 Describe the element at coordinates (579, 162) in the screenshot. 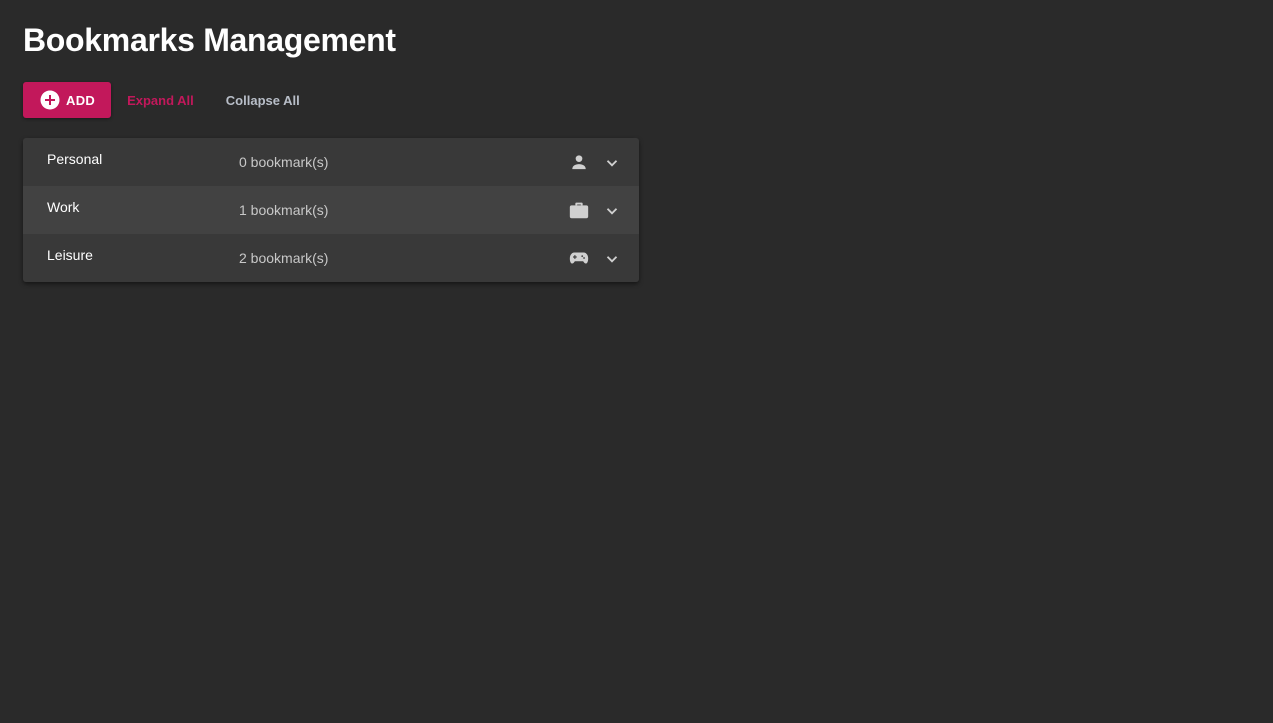

I see `person-icon` at that location.